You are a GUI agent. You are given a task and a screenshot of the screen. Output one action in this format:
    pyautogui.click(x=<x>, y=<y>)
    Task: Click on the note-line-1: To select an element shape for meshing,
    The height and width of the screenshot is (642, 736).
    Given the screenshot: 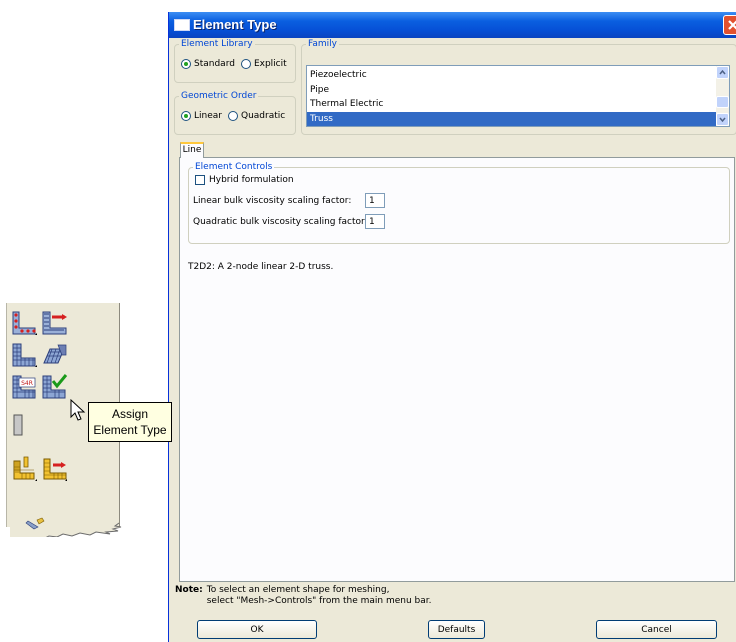 What is the action you would take?
    pyautogui.click(x=298, y=590)
    